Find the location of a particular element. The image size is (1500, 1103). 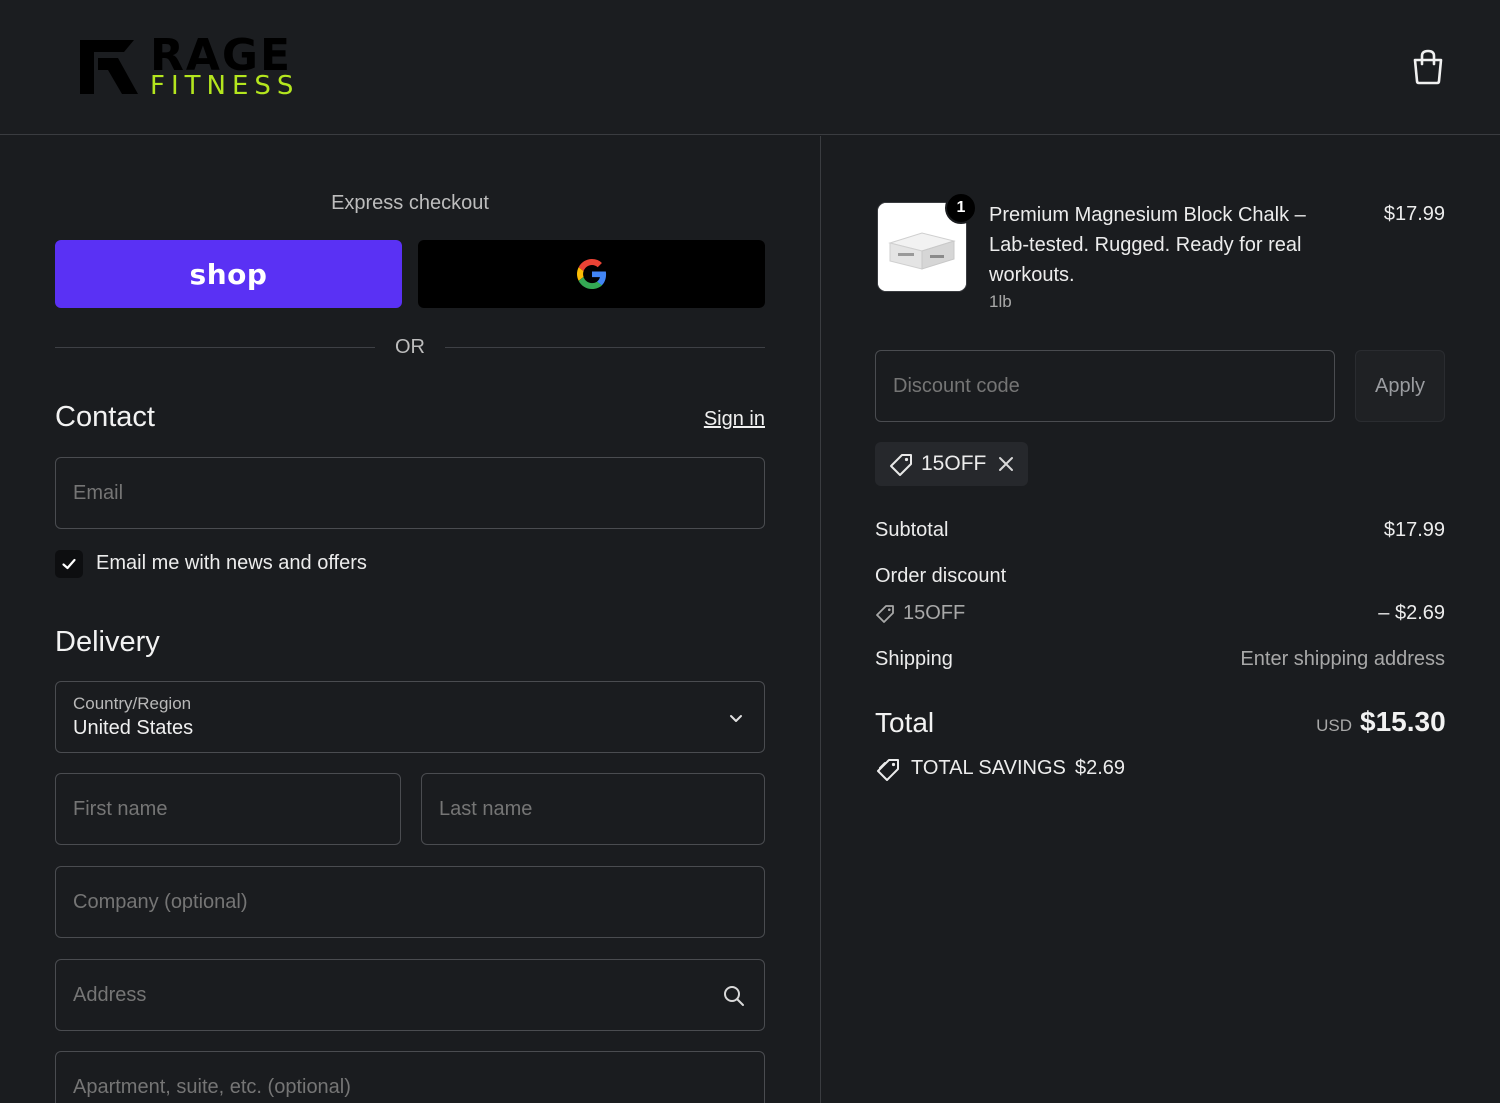

company-field is located at coordinates (410, 902).